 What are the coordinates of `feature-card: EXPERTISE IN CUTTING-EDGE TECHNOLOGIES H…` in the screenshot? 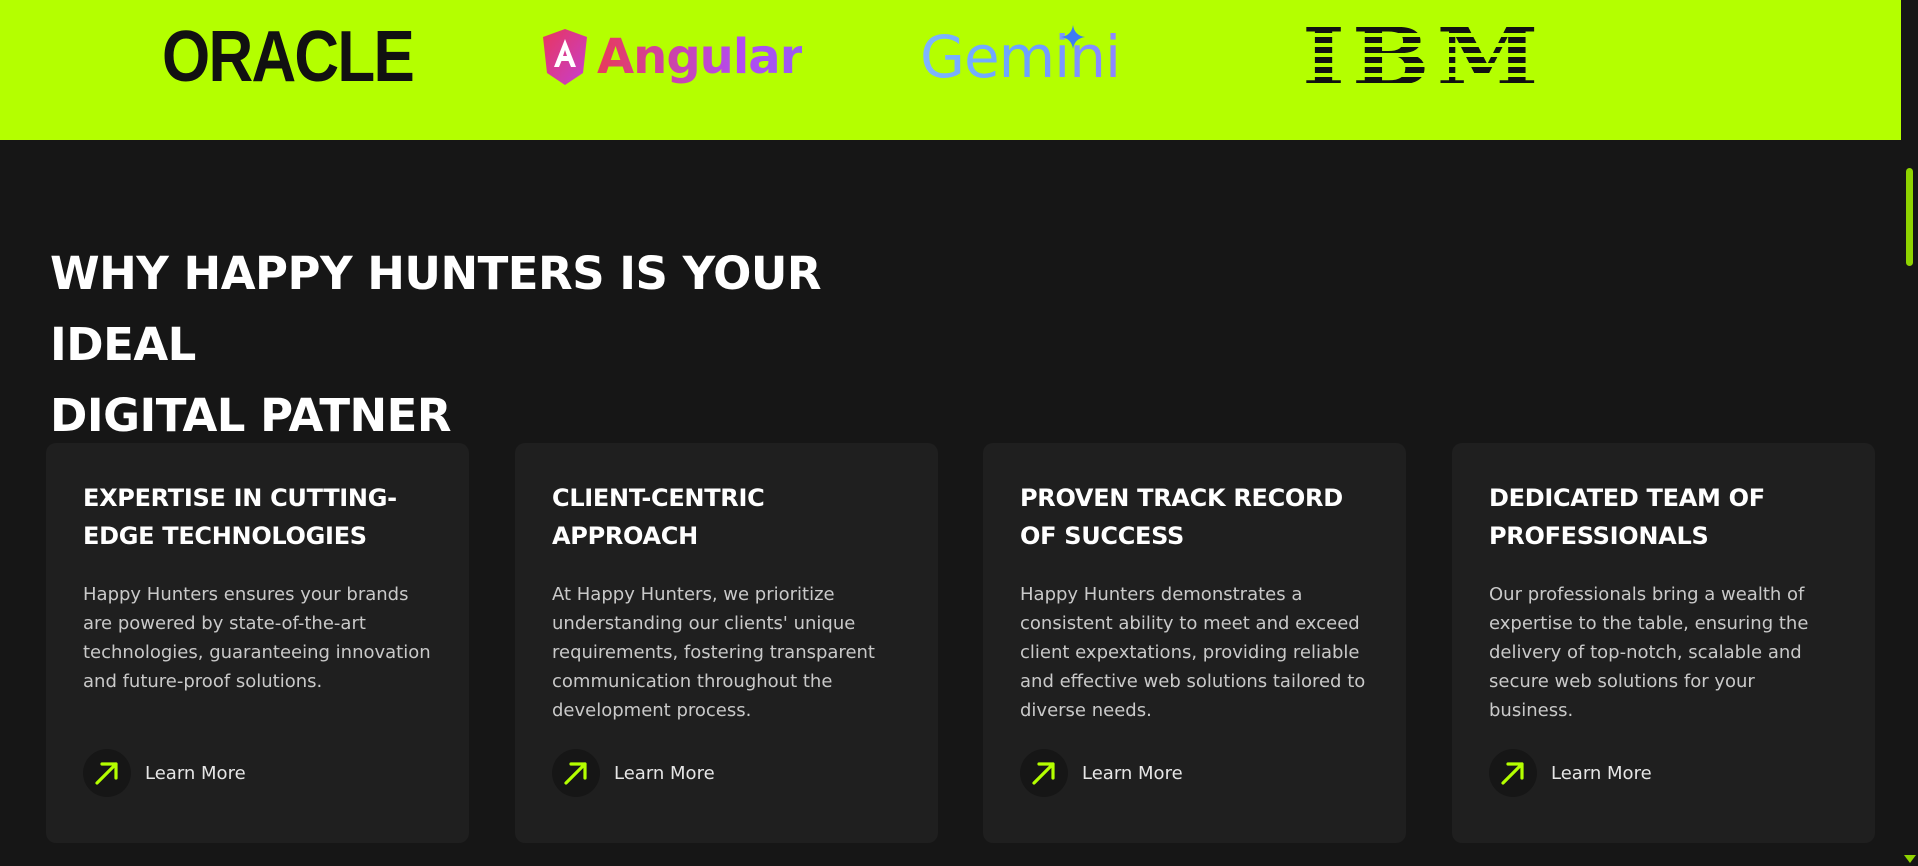 It's located at (257, 643).